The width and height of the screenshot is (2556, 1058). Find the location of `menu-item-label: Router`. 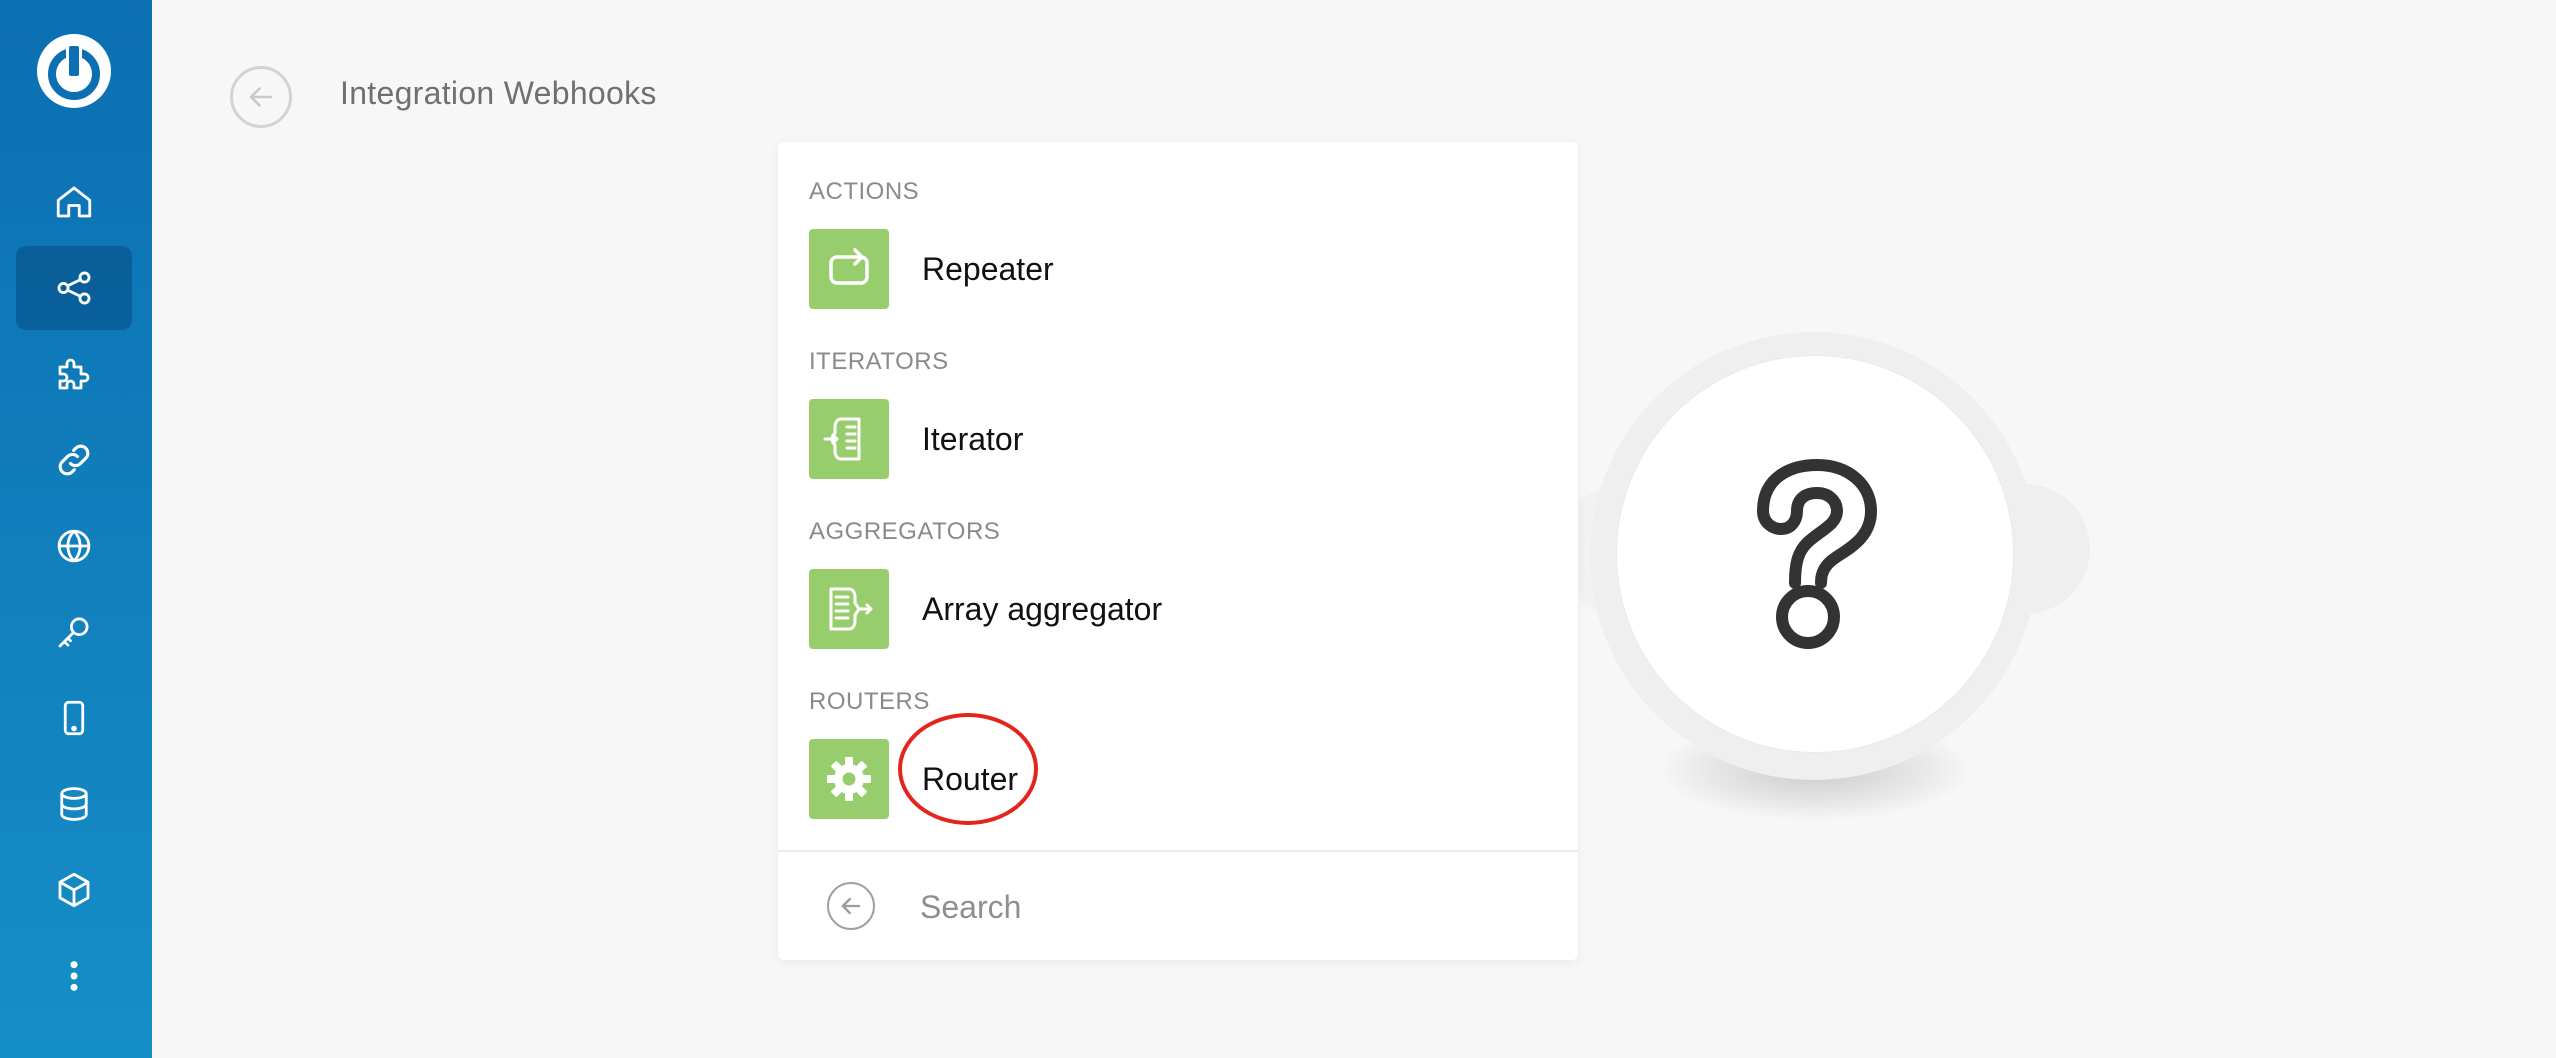

menu-item-label: Router is located at coordinates (968, 768).